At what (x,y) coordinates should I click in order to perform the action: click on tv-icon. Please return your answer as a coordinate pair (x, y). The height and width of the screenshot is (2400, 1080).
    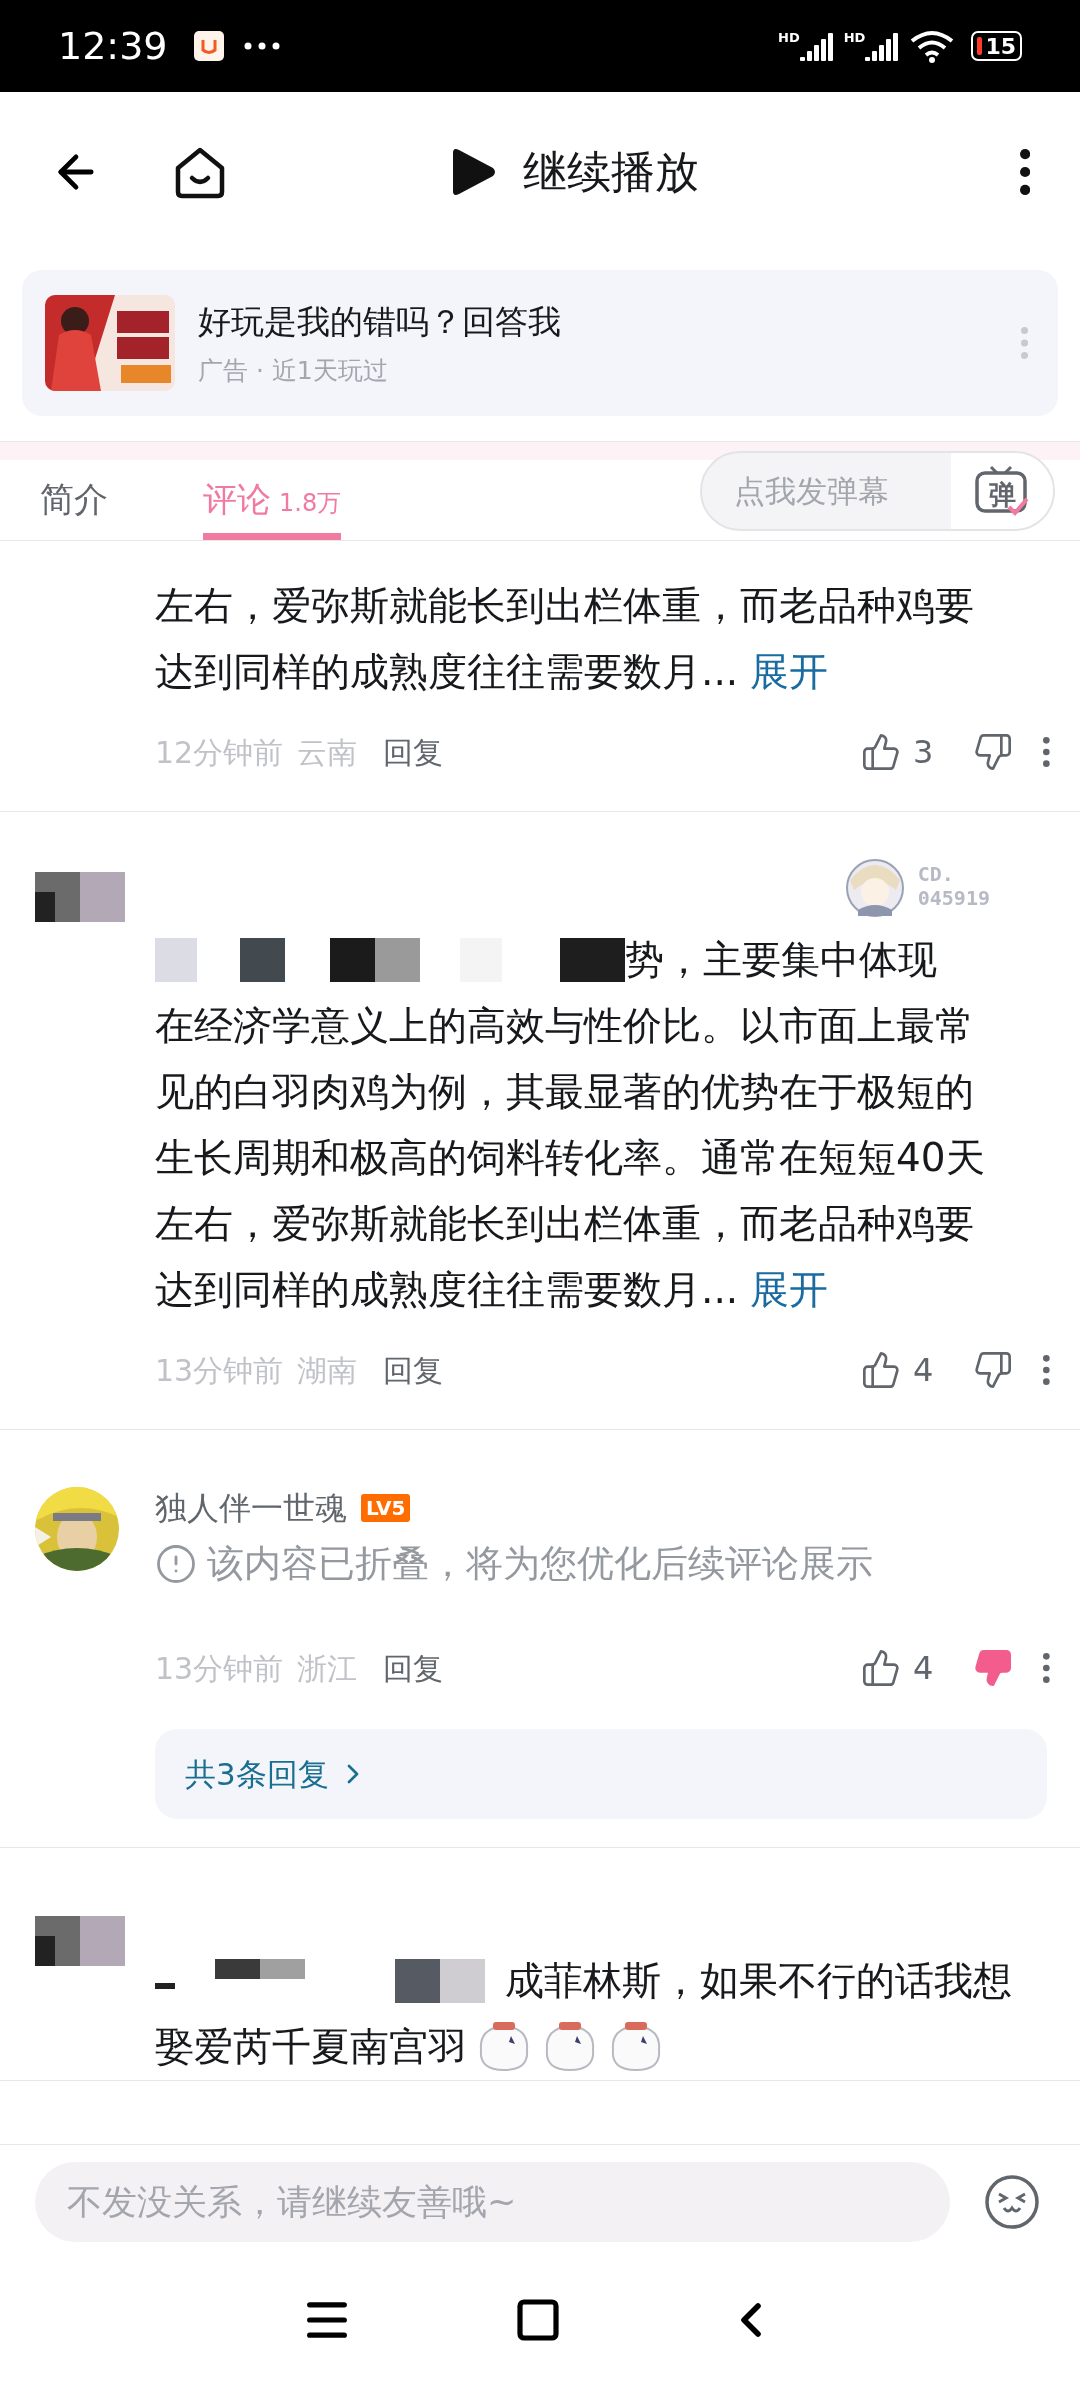
    Looking at the image, I should click on (1001, 491).